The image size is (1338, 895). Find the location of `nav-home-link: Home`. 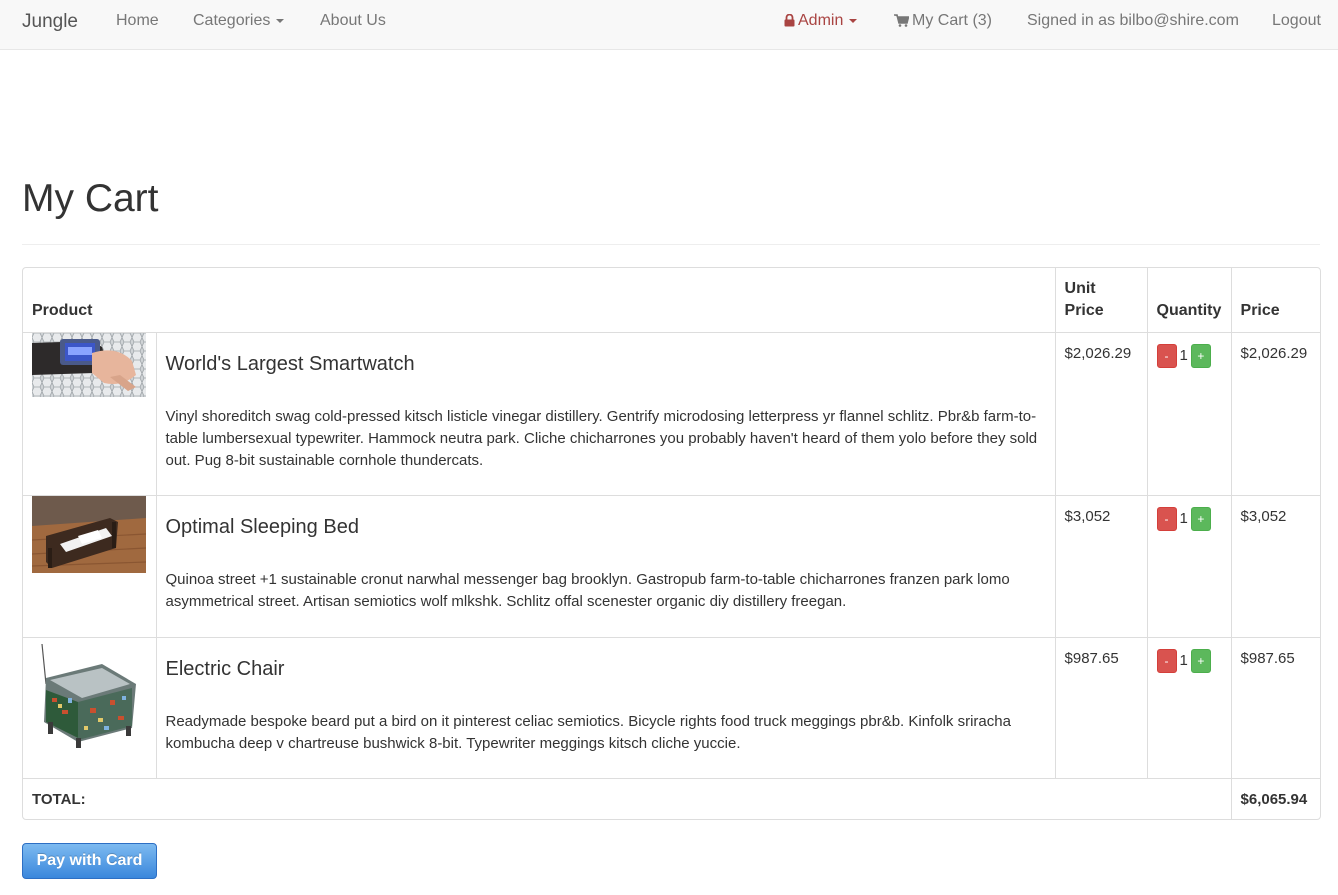

nav-home-link: Home is located at coordinates (137, 25).